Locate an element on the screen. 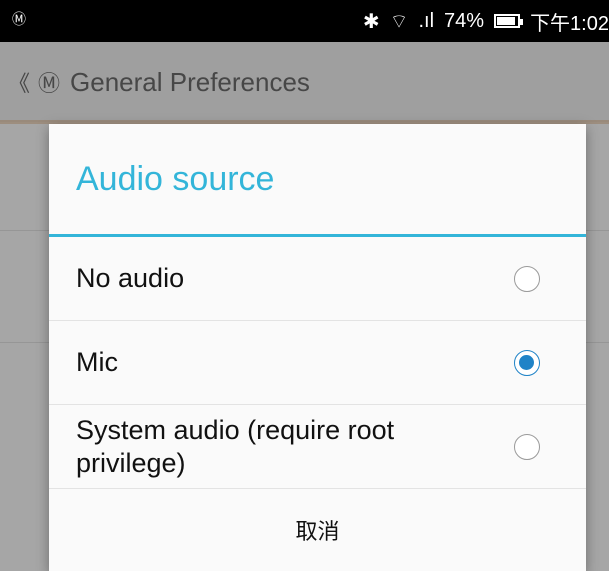 The height and width of the screenshot is (571, 609). battery-icon is located at coordinates (509, 21).